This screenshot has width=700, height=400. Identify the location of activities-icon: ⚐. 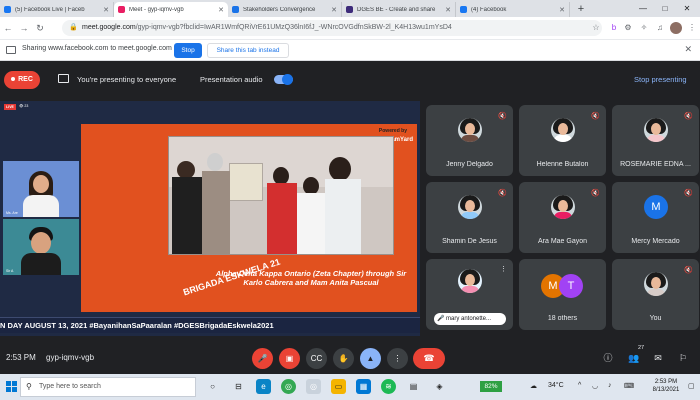
(683, 358).